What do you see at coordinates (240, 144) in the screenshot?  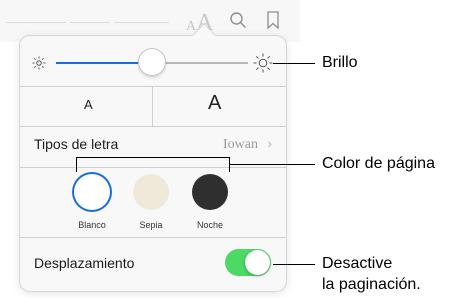 I see `font-value: Iowan` at bounding box center [240, 144].